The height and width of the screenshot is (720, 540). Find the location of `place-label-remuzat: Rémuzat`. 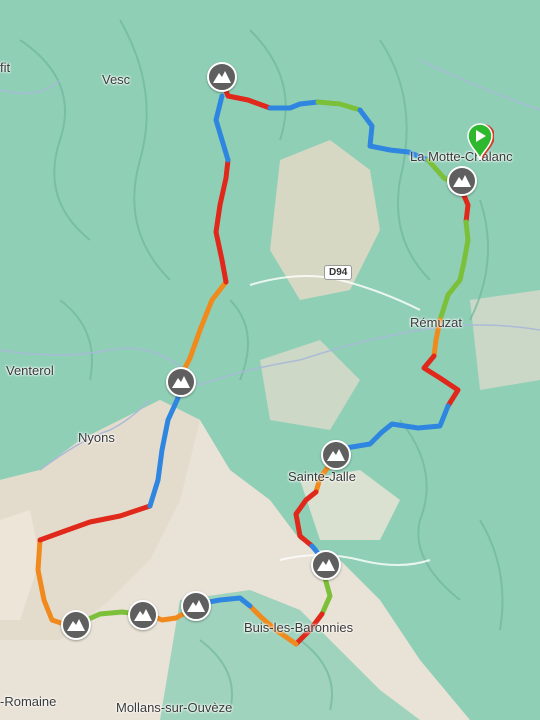

place-label-remuzat: Rémuzat is located at coordinates (436, 322).